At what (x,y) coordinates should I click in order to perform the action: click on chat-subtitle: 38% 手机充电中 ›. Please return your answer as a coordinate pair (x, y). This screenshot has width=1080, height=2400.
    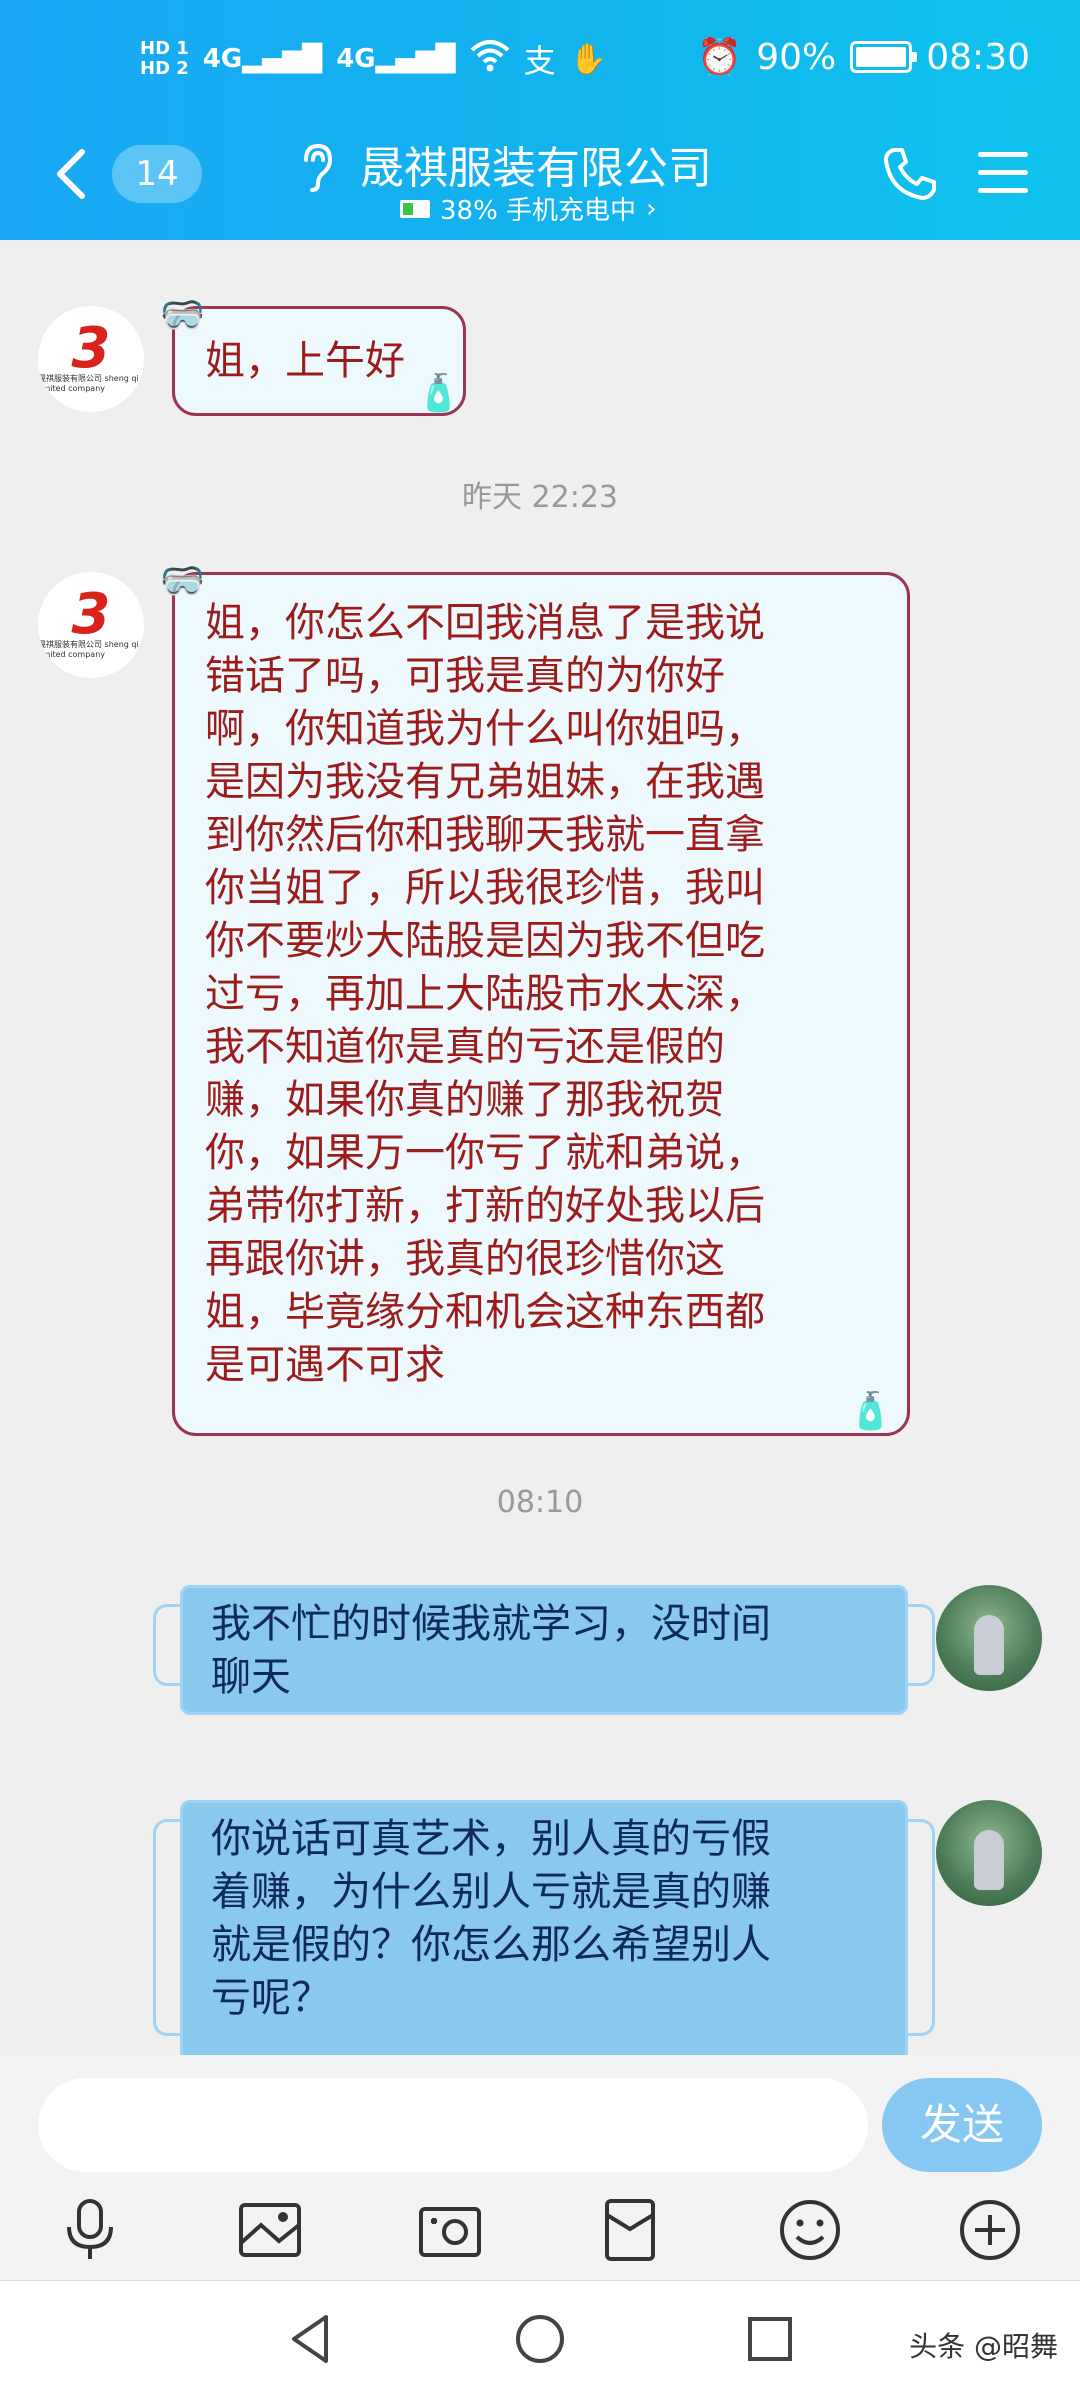
    Looking at the image, I should click on (528, 208).